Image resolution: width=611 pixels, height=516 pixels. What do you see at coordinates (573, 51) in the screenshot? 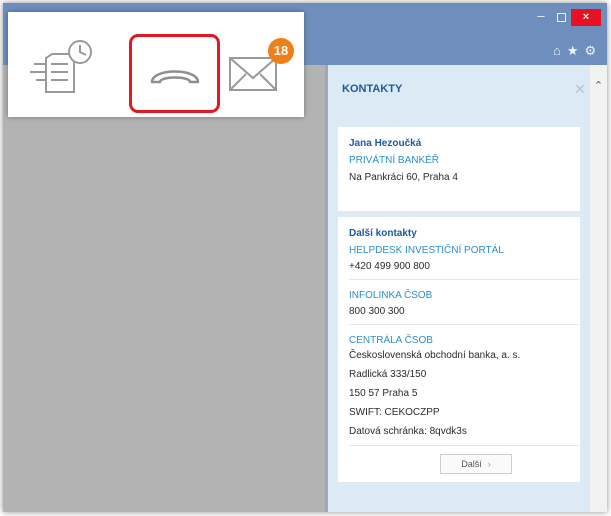
I see `star-icon: ★` at bounding box center [573, 51].